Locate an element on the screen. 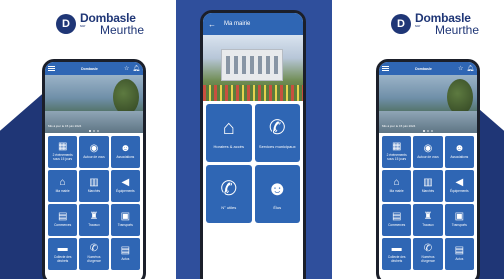 The image size is (504, 279). decorative-strip is located at coordinates (24, 184).